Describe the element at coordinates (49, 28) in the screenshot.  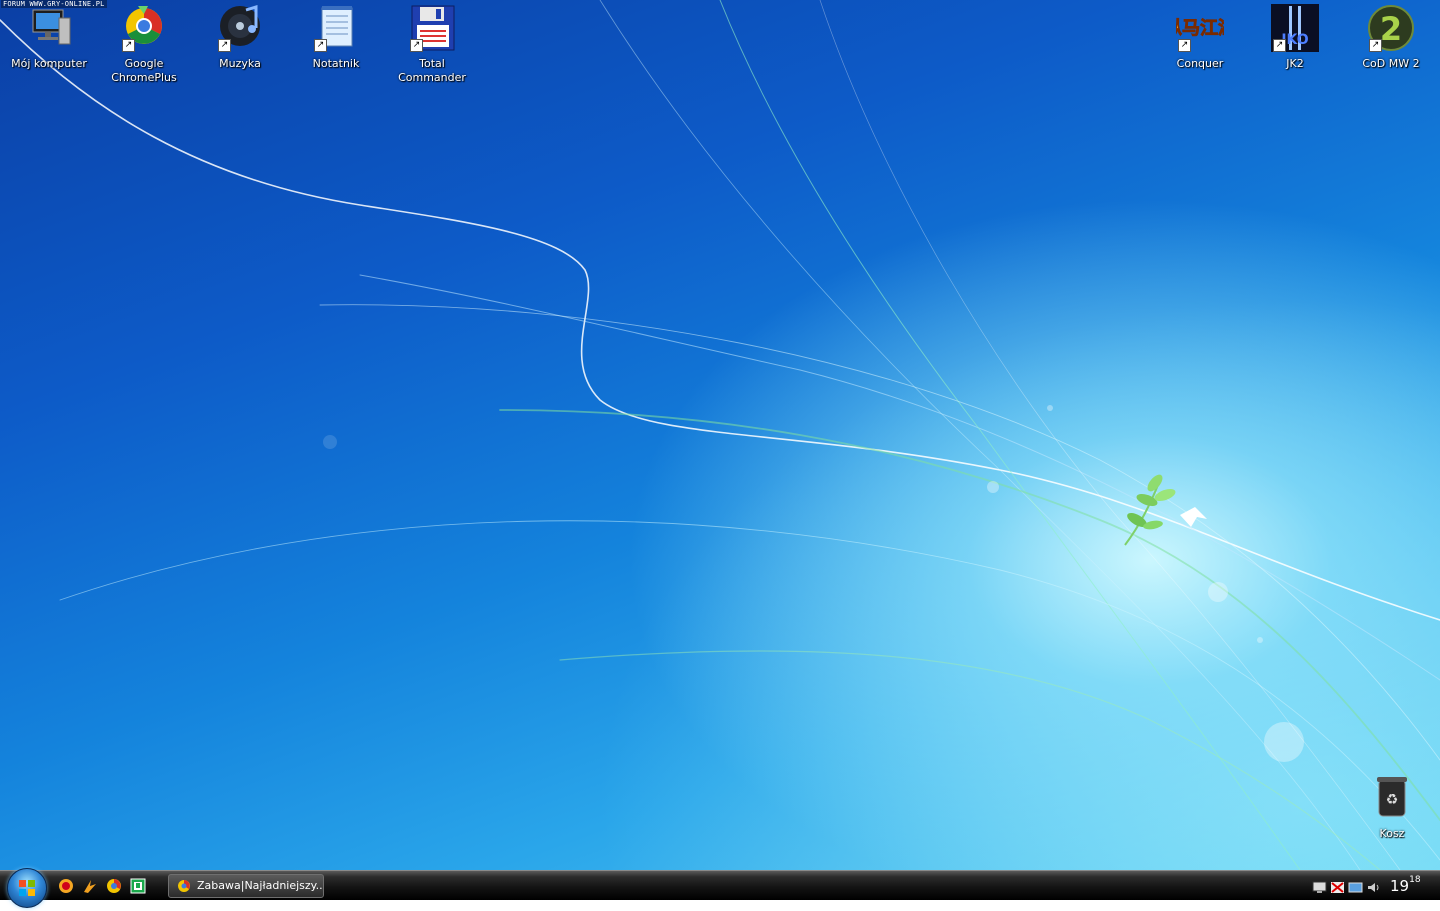
I see `computer-icon` at that location.